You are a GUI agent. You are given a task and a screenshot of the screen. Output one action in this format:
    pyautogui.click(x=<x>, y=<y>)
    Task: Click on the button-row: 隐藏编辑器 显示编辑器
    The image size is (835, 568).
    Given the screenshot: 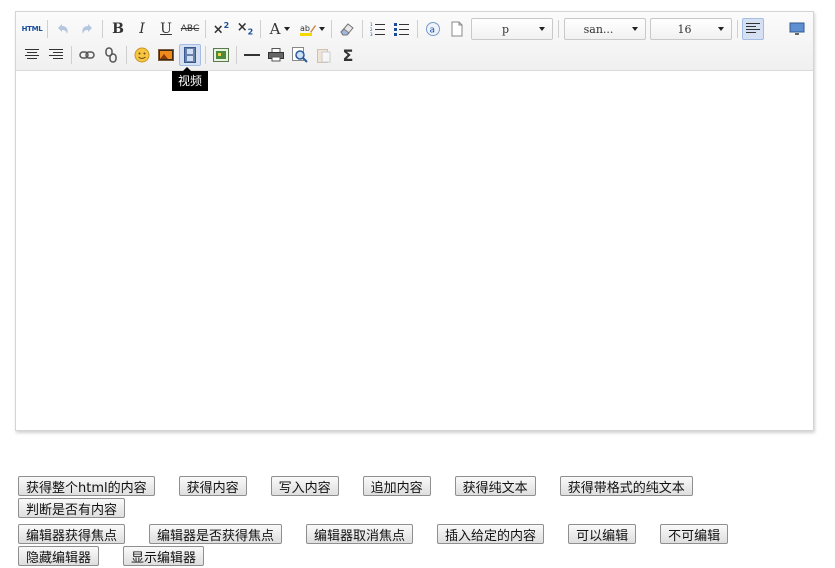 What is the action you would take?
    pyautogui.click(x=423, y=557)
    